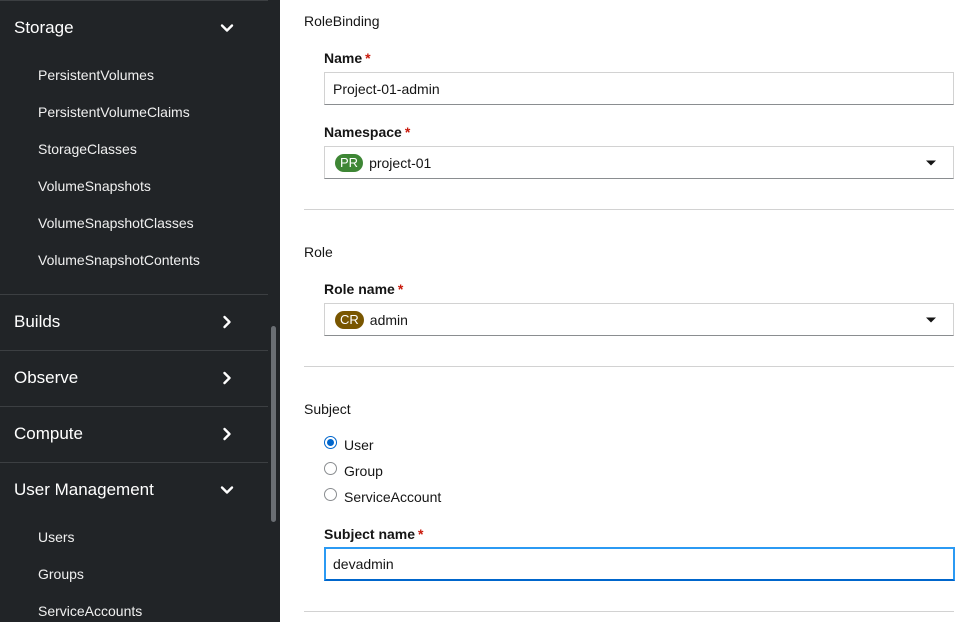 The height and width of the screenshot is (622, 978). Describe the element at coordinates (56, 537) in the screenshot. I see `nav-item-users: Users` at that location.